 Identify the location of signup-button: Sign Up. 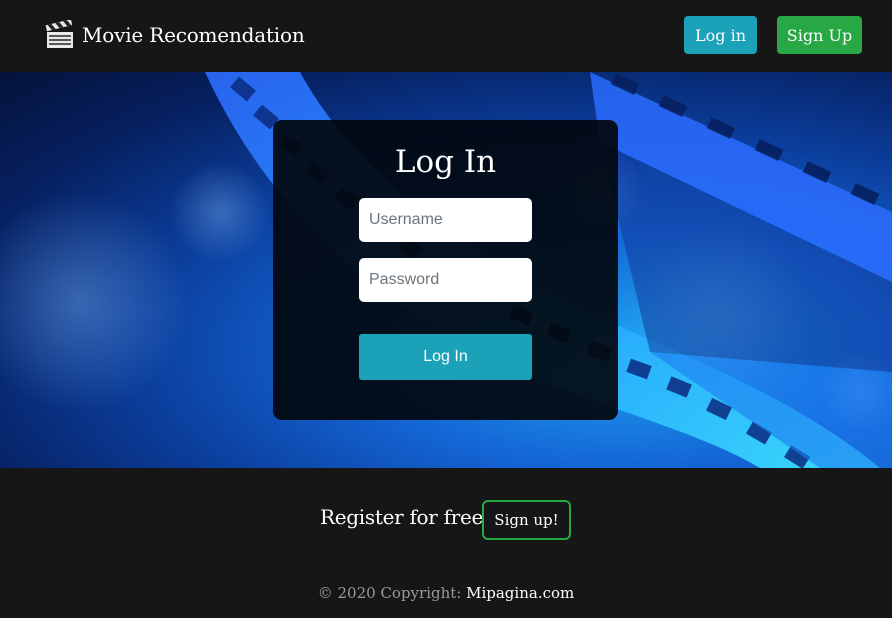
(819, 35).